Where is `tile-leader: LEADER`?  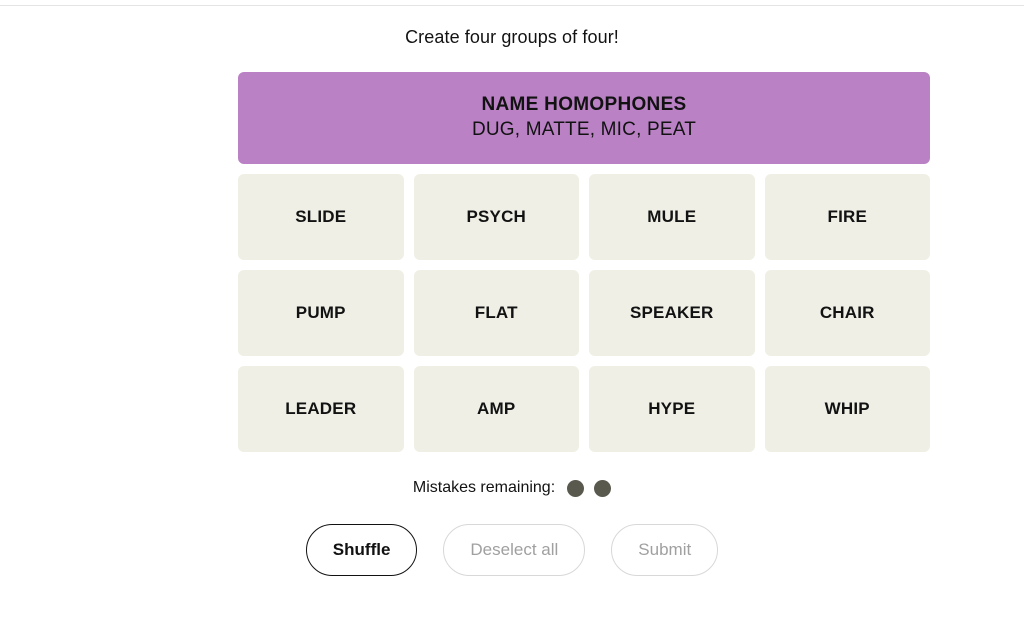
tile-leader: LEADER is located at coordinates (321, 409).